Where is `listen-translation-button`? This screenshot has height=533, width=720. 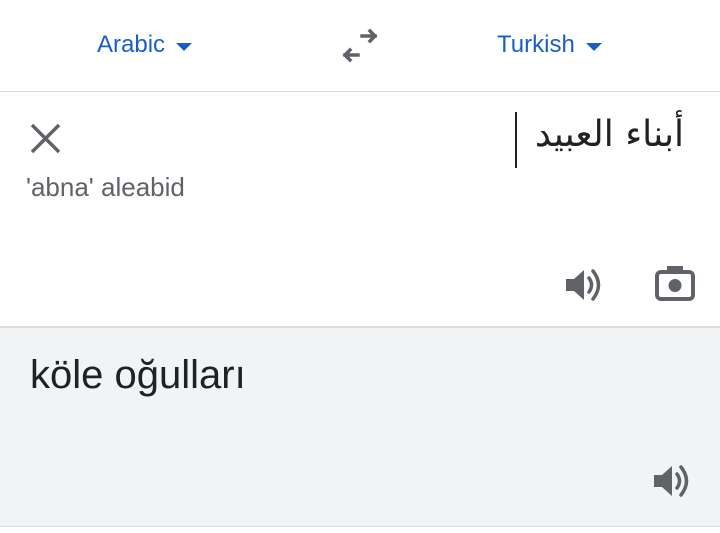 listen-translation-button is located at coordinates (673, 481).